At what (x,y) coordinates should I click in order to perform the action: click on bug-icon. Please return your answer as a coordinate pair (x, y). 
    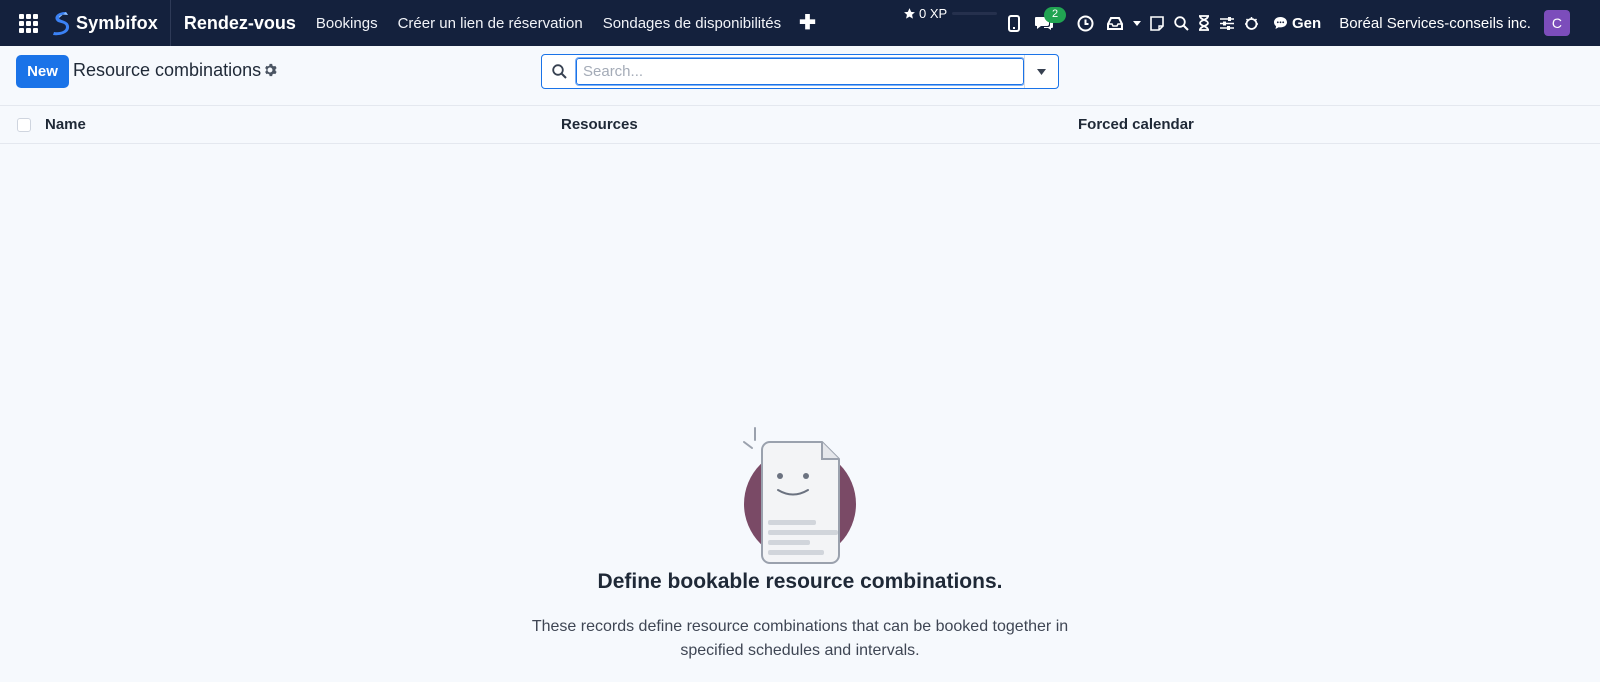
    Looking at the image, I should click on (1251, 23).